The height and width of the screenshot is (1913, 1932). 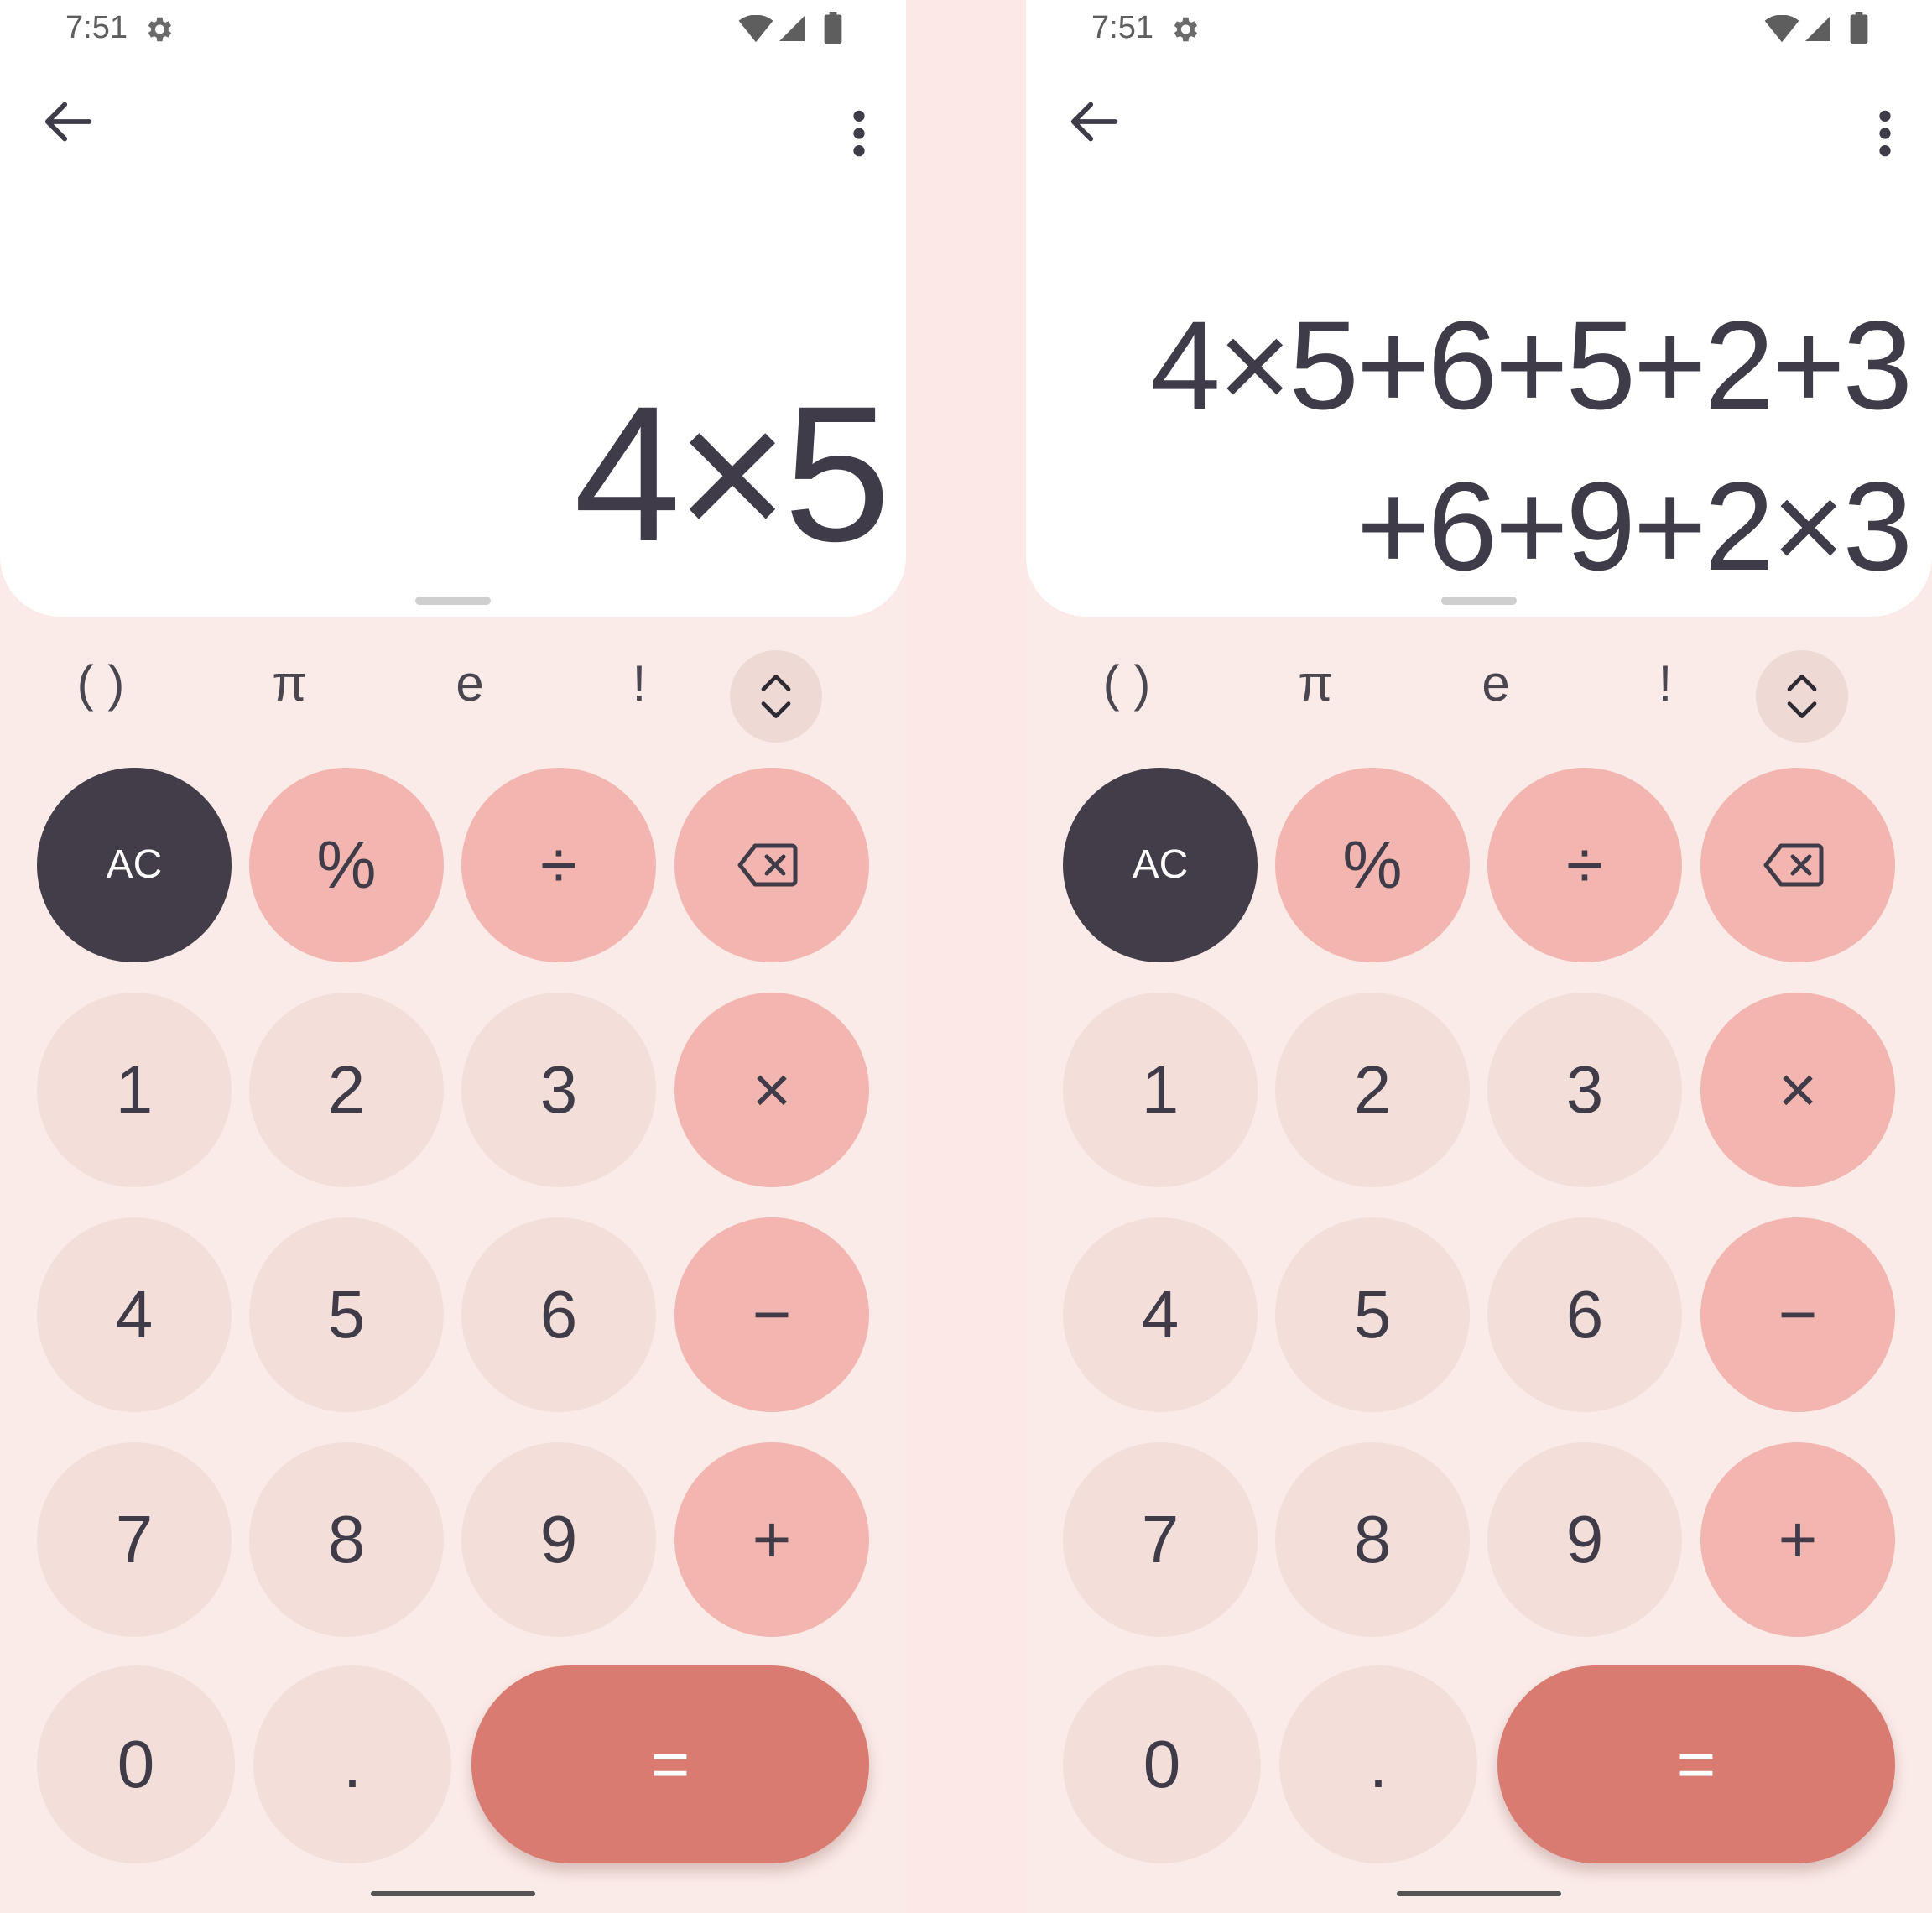 I want to click on expression-display-line-2: +6+9+2×3, so click(x=1635, y=526).